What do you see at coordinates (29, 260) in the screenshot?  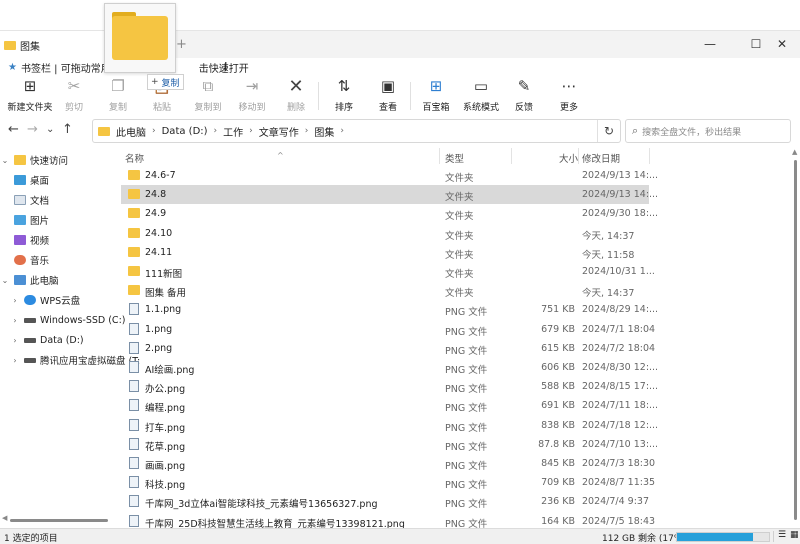 I see `sidebar-item-music: 音乐` at bounding box center [29, 260].